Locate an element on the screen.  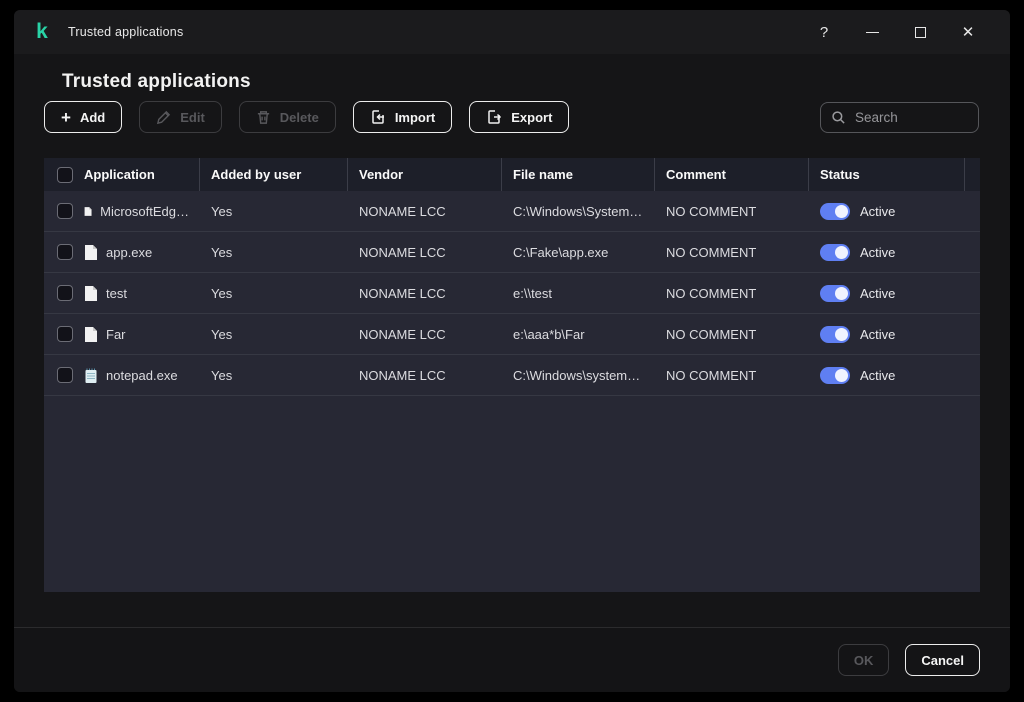
search-box is located at coordinates (899, 117).